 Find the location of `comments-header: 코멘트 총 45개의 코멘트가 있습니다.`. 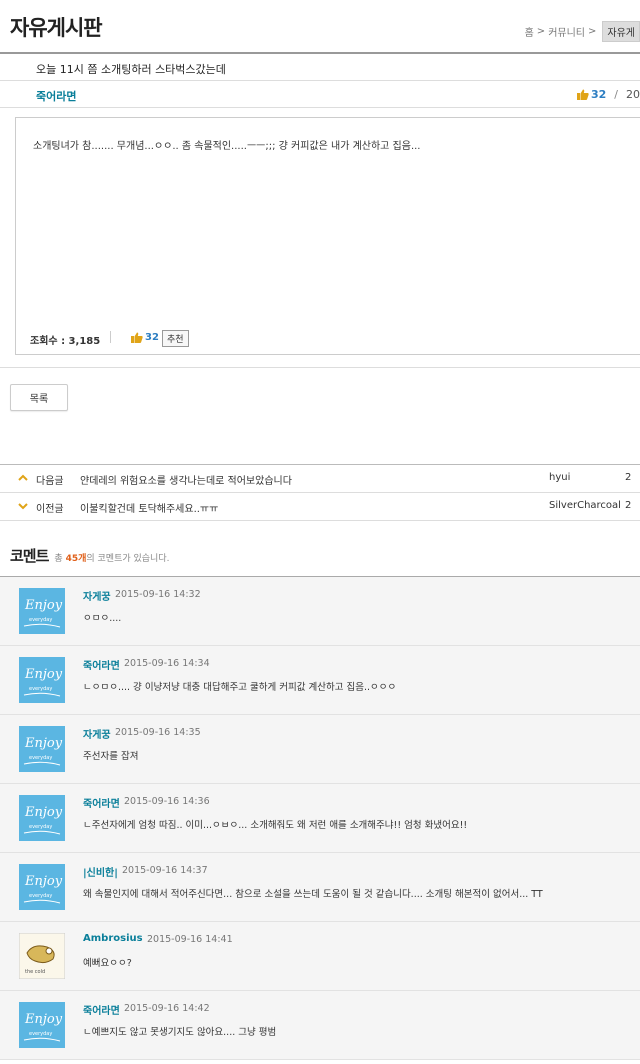

comments-header: 코멘트 총 45개의 코멘트가 있습니다. is located at coordinates (89, 555).